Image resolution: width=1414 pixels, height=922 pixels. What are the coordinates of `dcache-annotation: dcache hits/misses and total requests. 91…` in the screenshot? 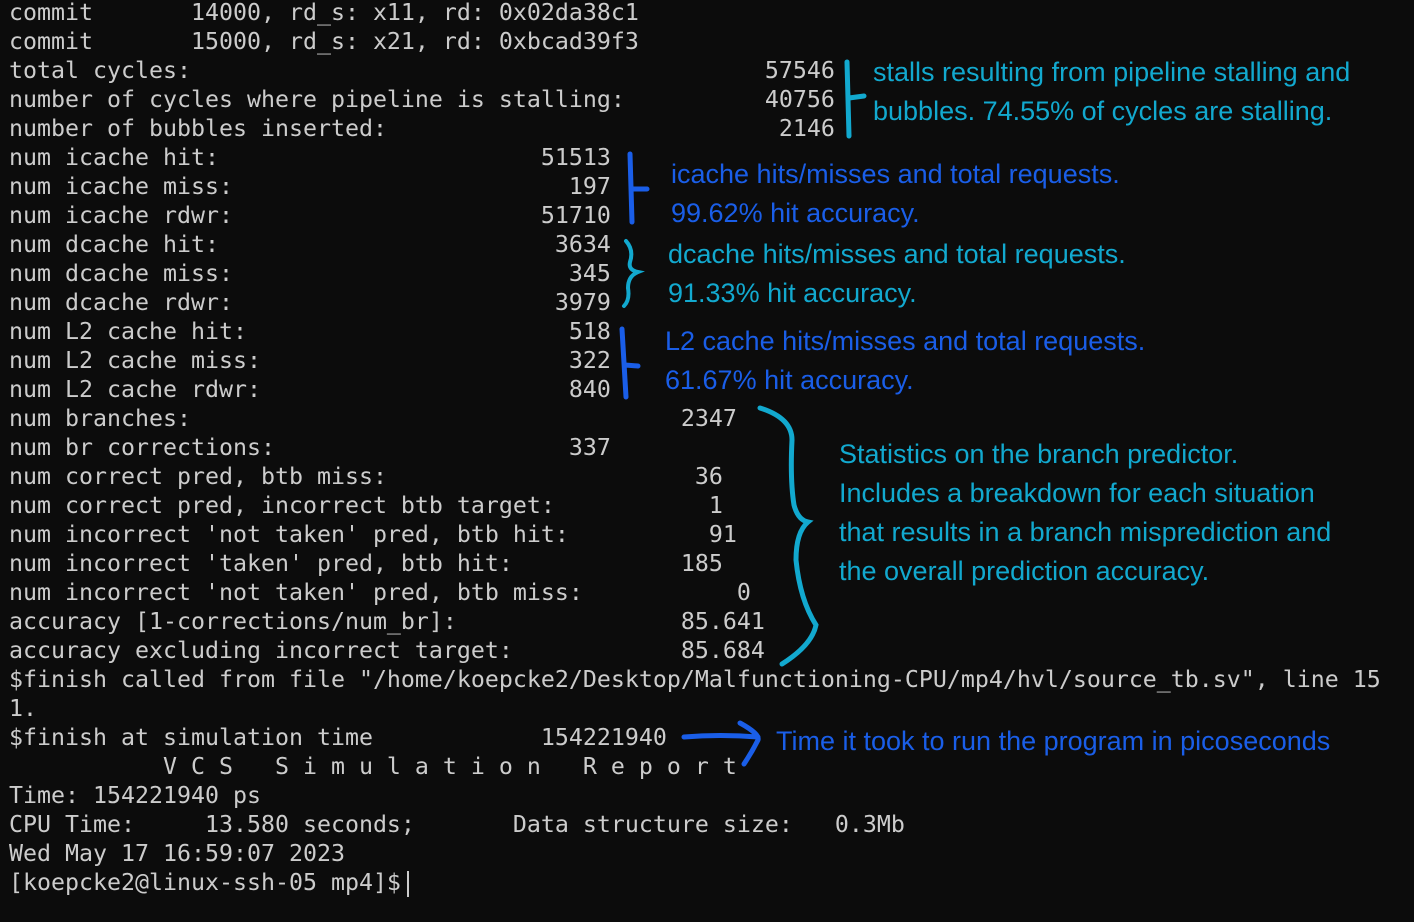 It's located at (897, 274).